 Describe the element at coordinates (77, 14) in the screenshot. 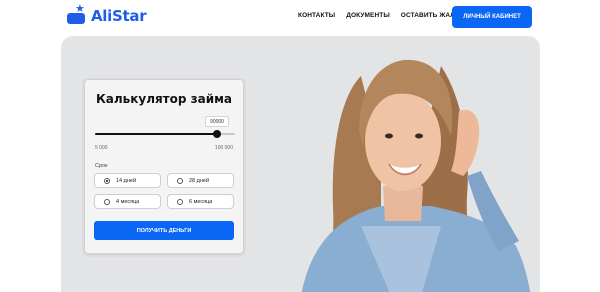

I see `wallet-star-icon: ★` at that location.